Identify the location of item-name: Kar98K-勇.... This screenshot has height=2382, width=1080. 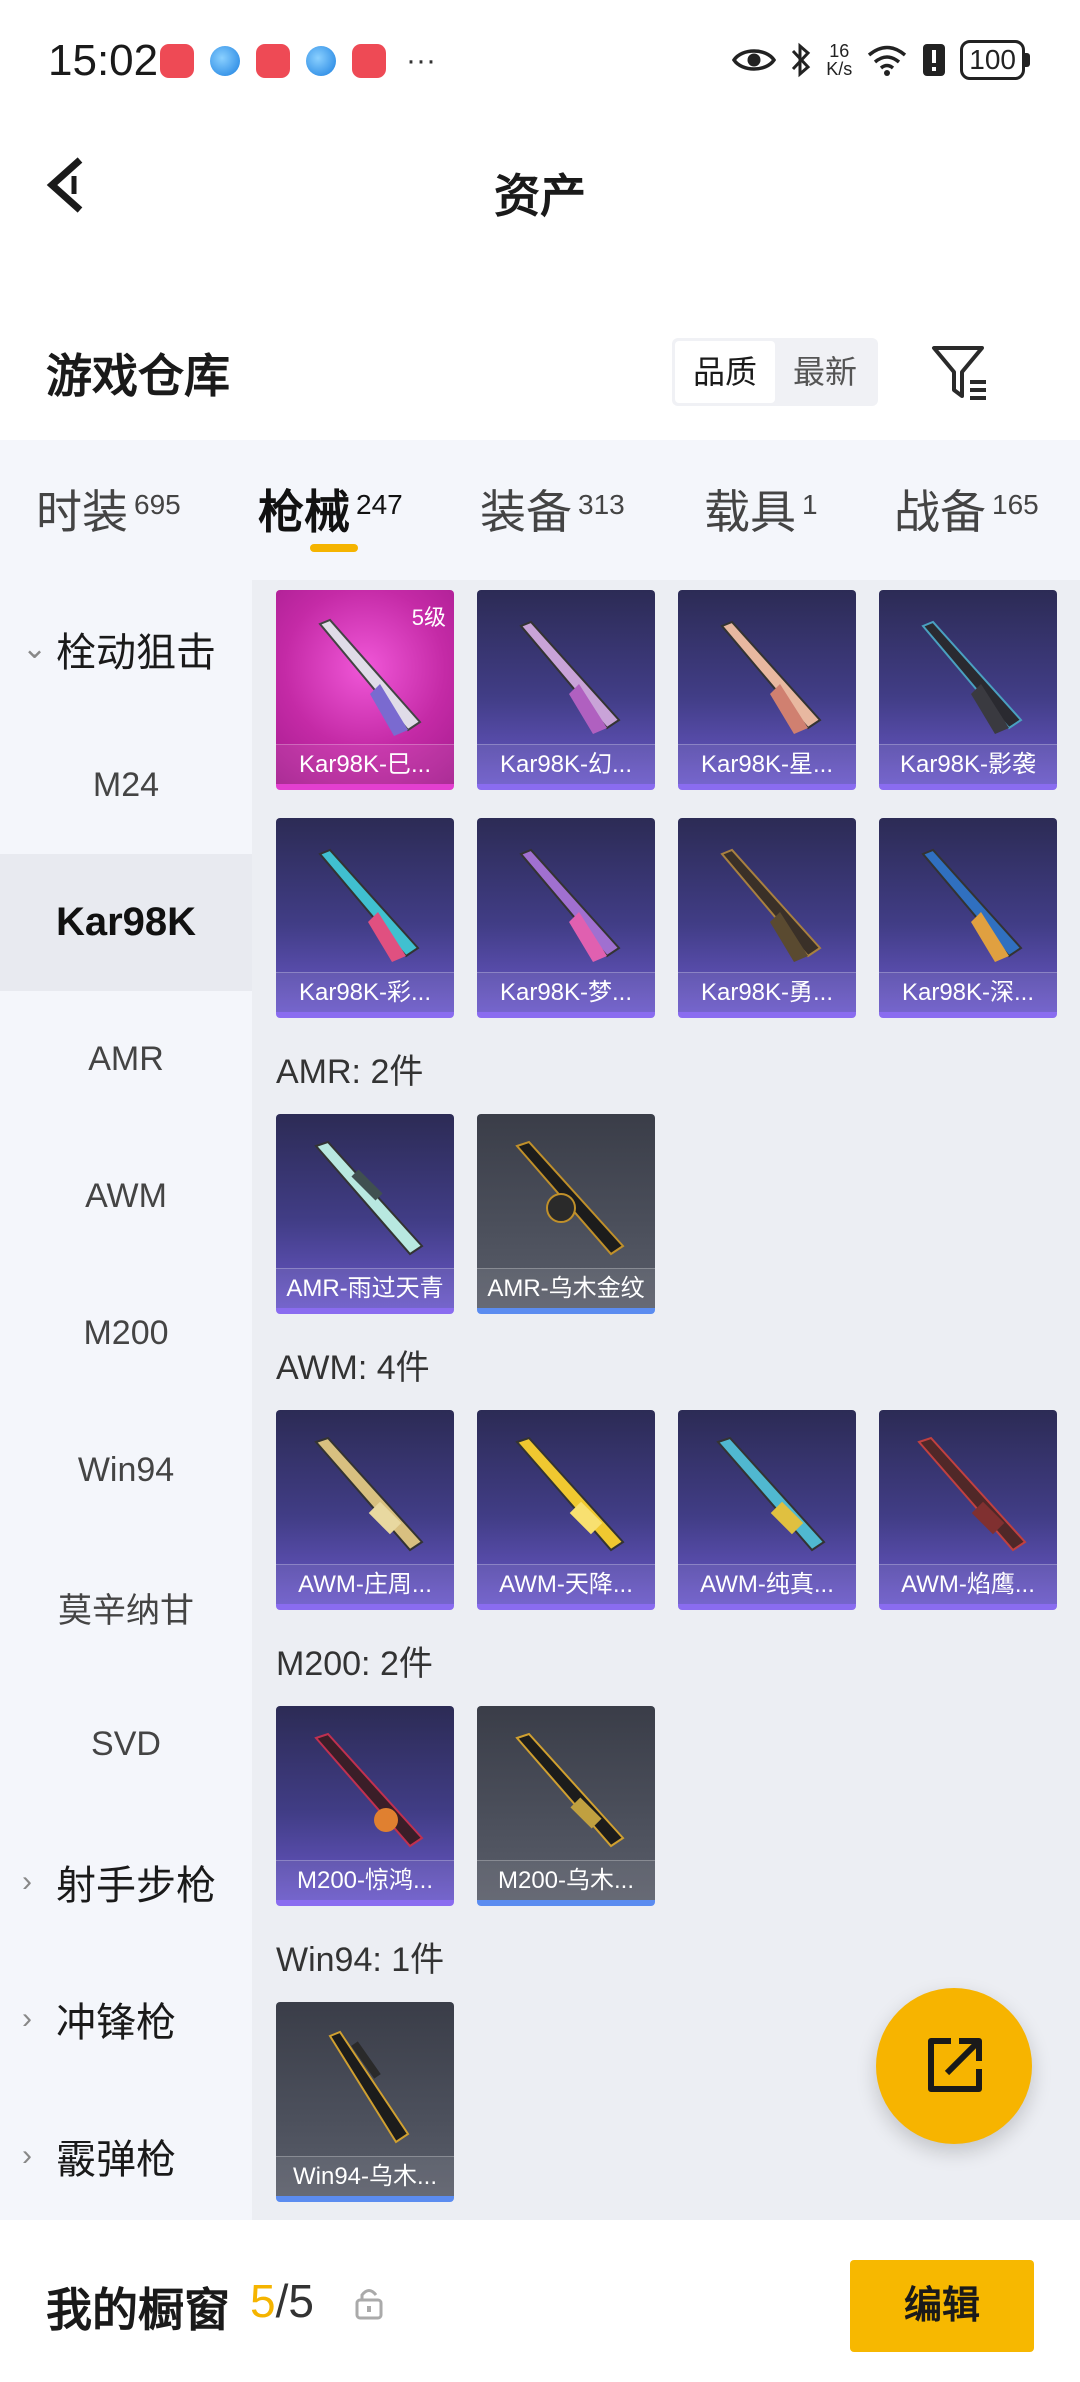
(767, 992).